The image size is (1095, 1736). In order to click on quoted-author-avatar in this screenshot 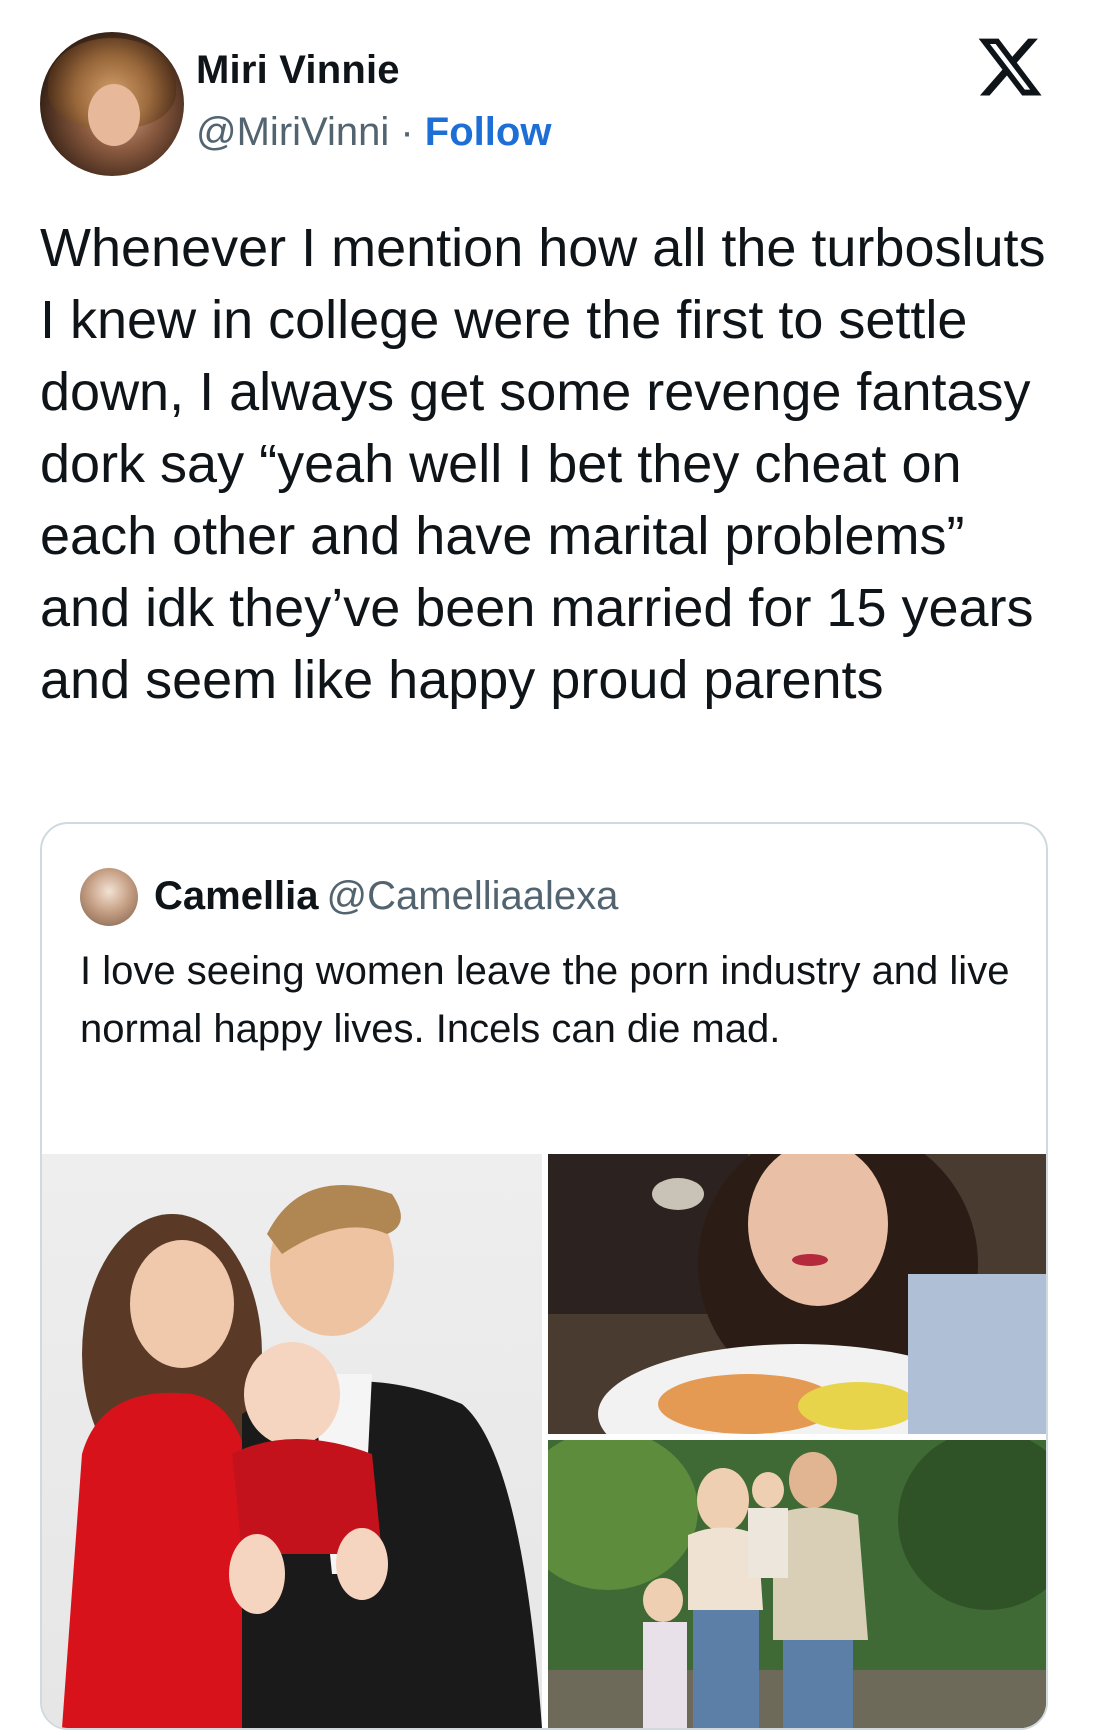, I will do `click(109, 897)`.